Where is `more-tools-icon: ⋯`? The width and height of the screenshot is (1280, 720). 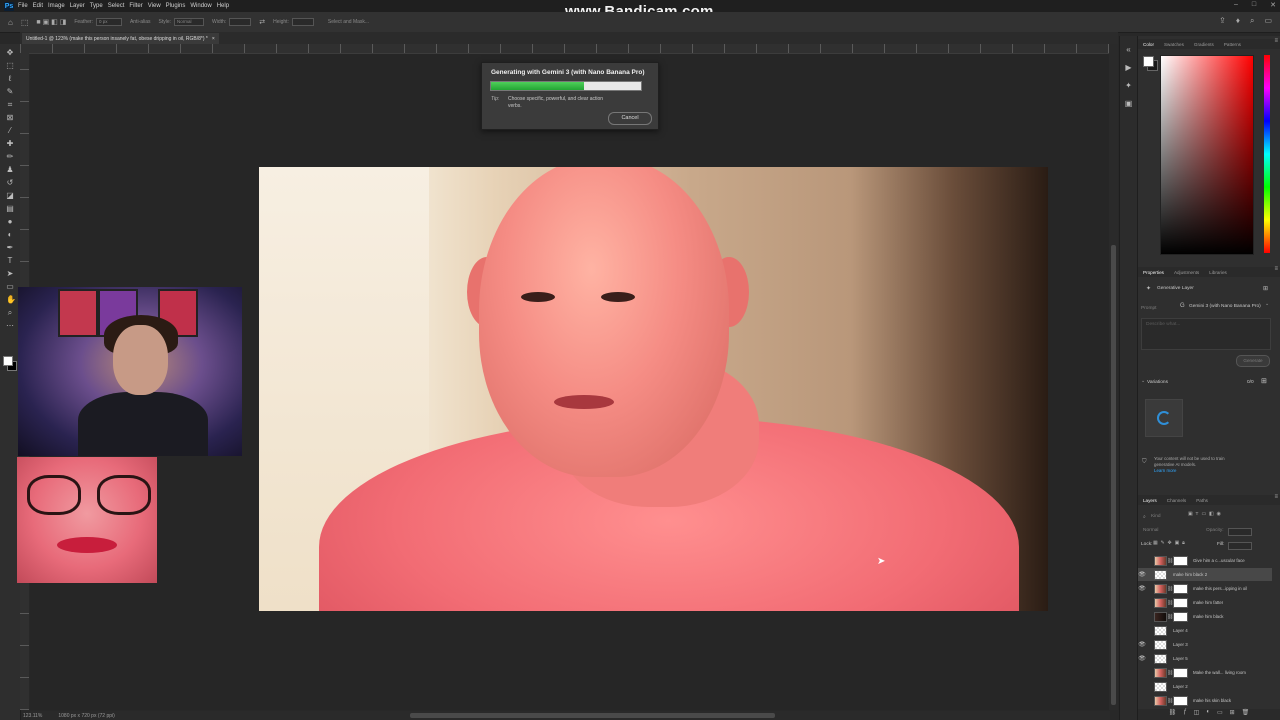 more-tools-icon: ⋯ is located at coordinates (10, 326).